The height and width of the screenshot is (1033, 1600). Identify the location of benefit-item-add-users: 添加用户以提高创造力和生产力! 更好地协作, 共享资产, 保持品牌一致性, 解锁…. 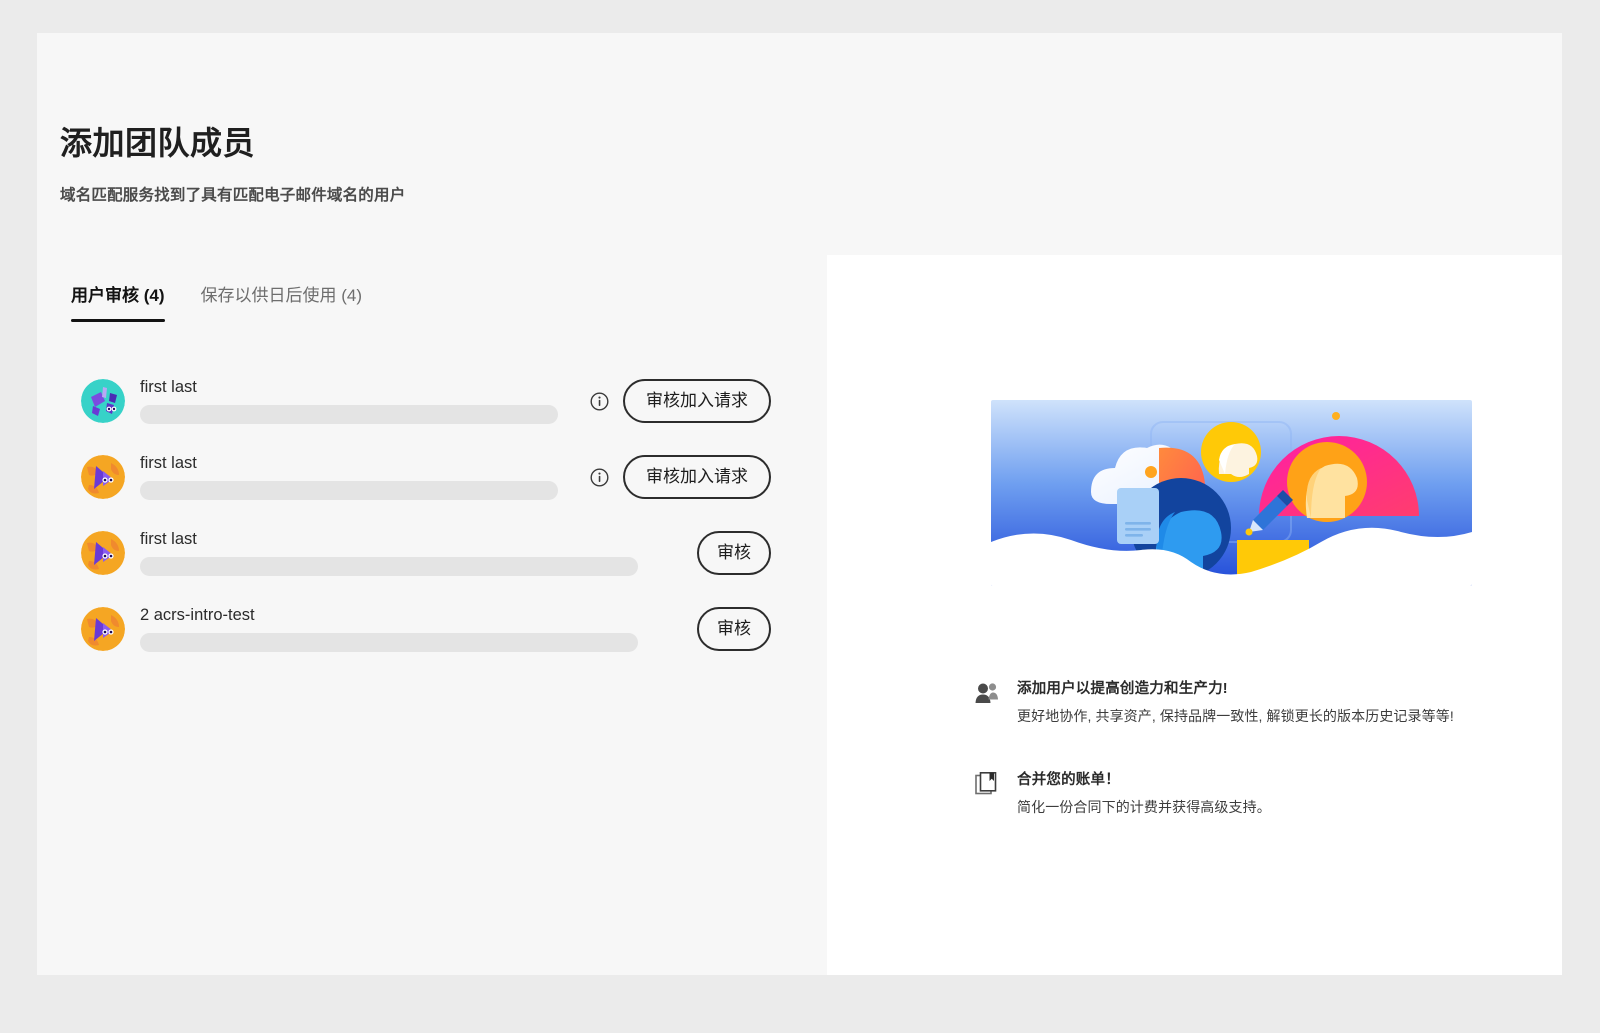
(1245, 703).